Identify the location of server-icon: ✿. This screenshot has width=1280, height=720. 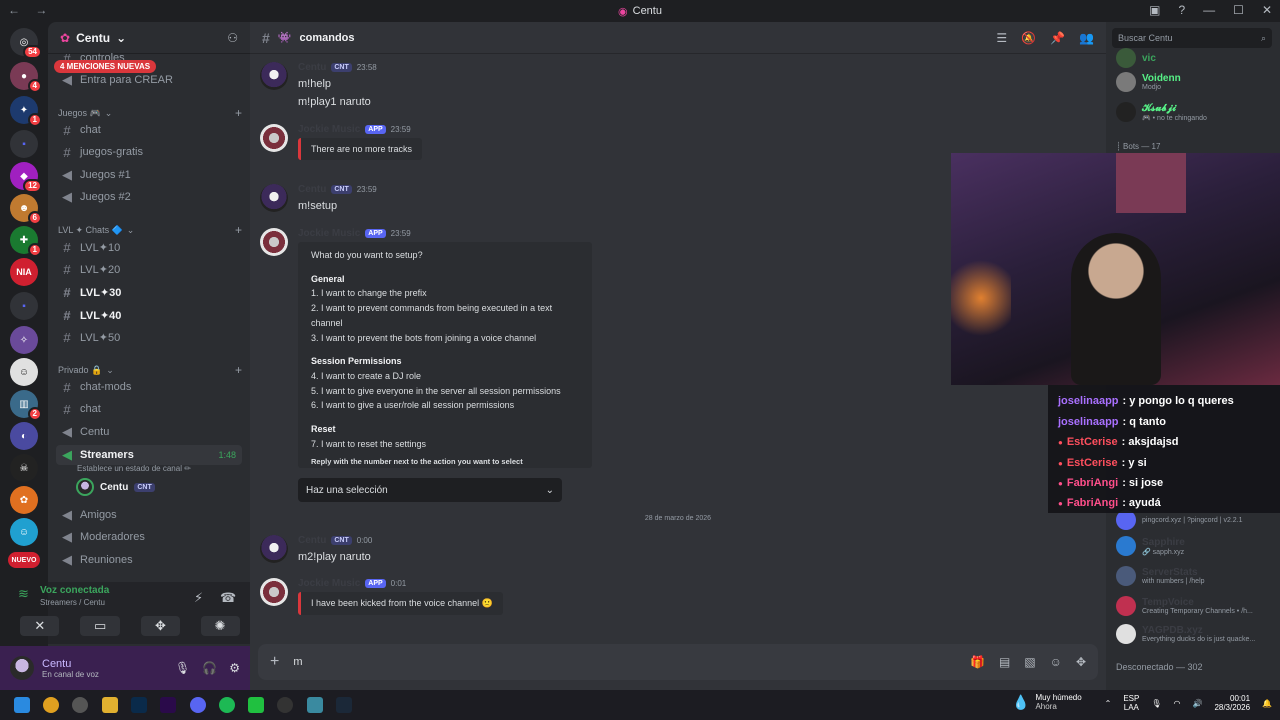
(24, 500).